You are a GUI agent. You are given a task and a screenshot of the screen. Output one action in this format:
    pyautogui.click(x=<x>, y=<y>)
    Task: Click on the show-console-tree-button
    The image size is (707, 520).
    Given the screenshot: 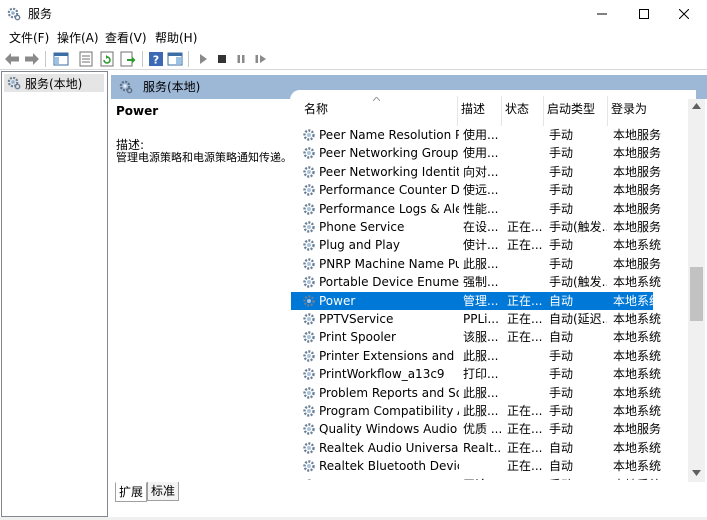 What is the action you would take?
    pyautogui.click(x=61, y=59)
    